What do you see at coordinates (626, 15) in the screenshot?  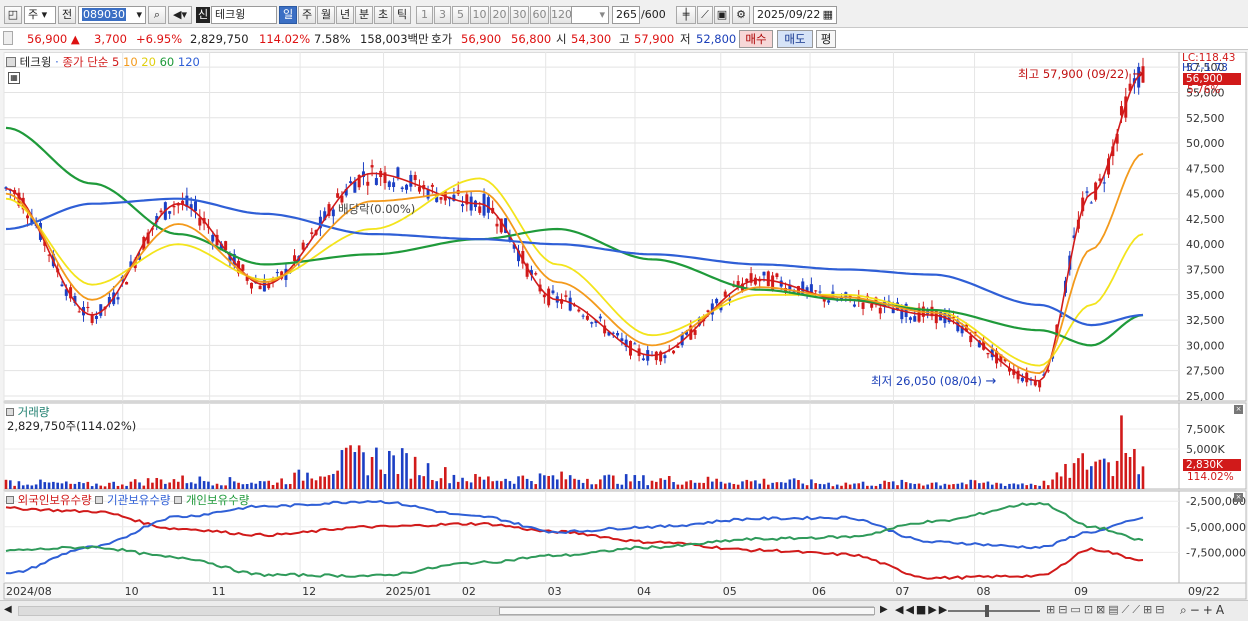 I see `count-input: 265` at bounding box center [626, 15].